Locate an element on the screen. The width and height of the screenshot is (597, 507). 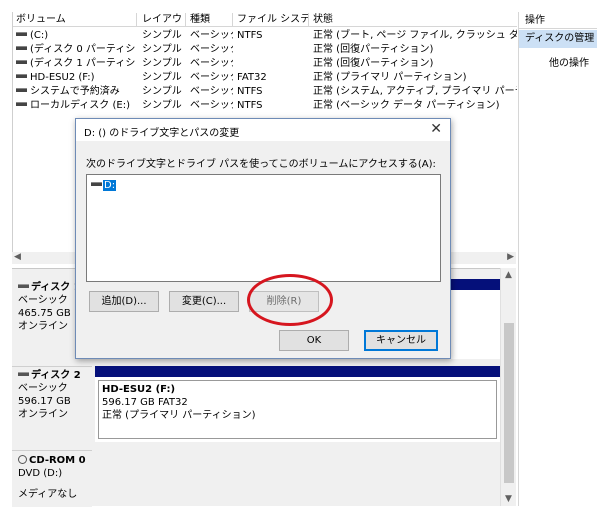
cdrom-info: CD-ROM 0 DVD (D:) メディアなし is located at coordinates (52, 478).